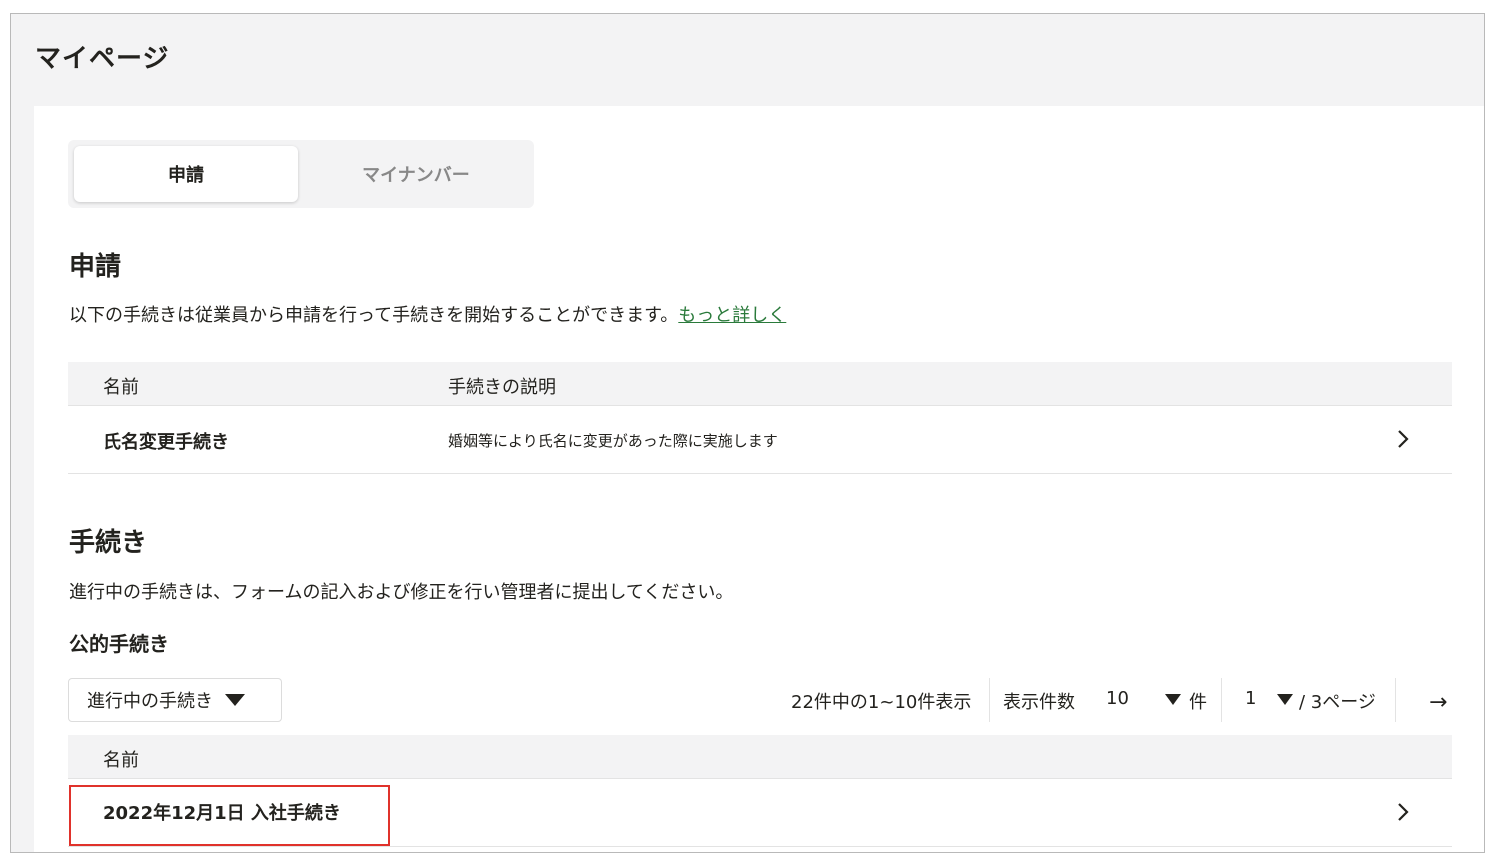 The width and height of the screenshot is (1500, 864). I want to click on column-description: 手続きの説明, so click(502, 387).